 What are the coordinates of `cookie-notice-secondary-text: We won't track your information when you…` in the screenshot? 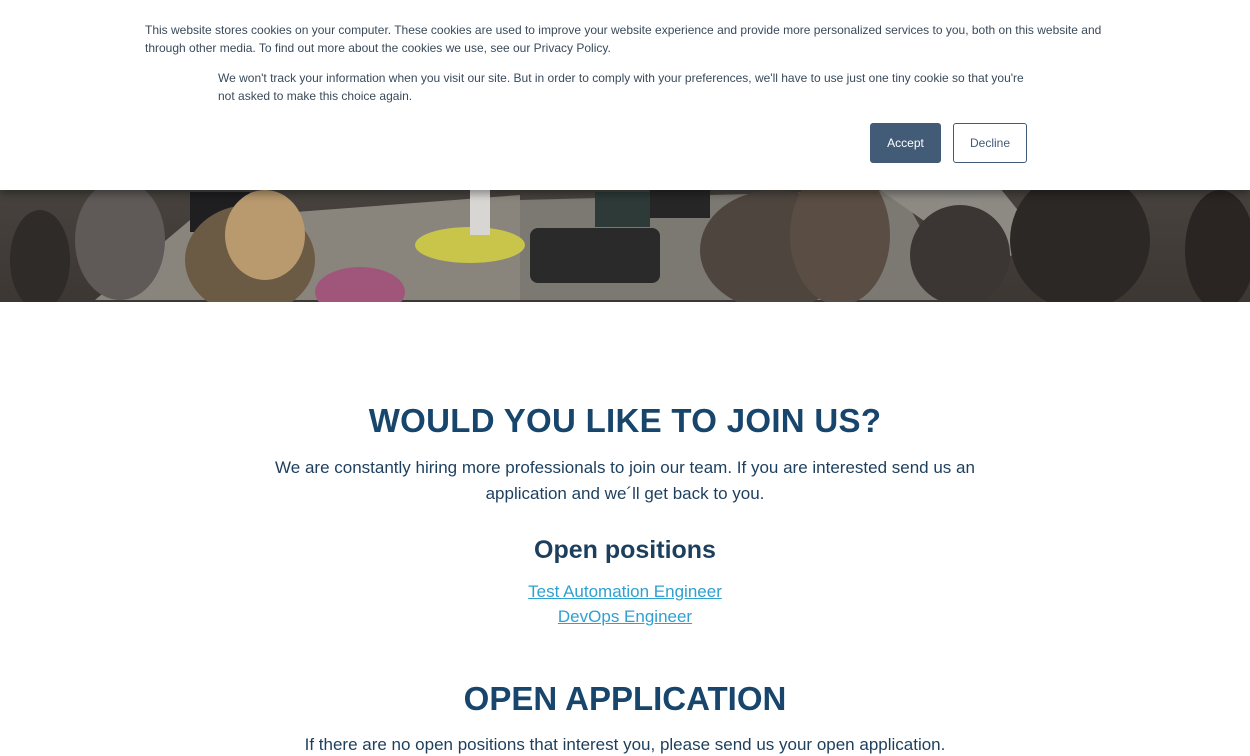 It's located at (621, 87).